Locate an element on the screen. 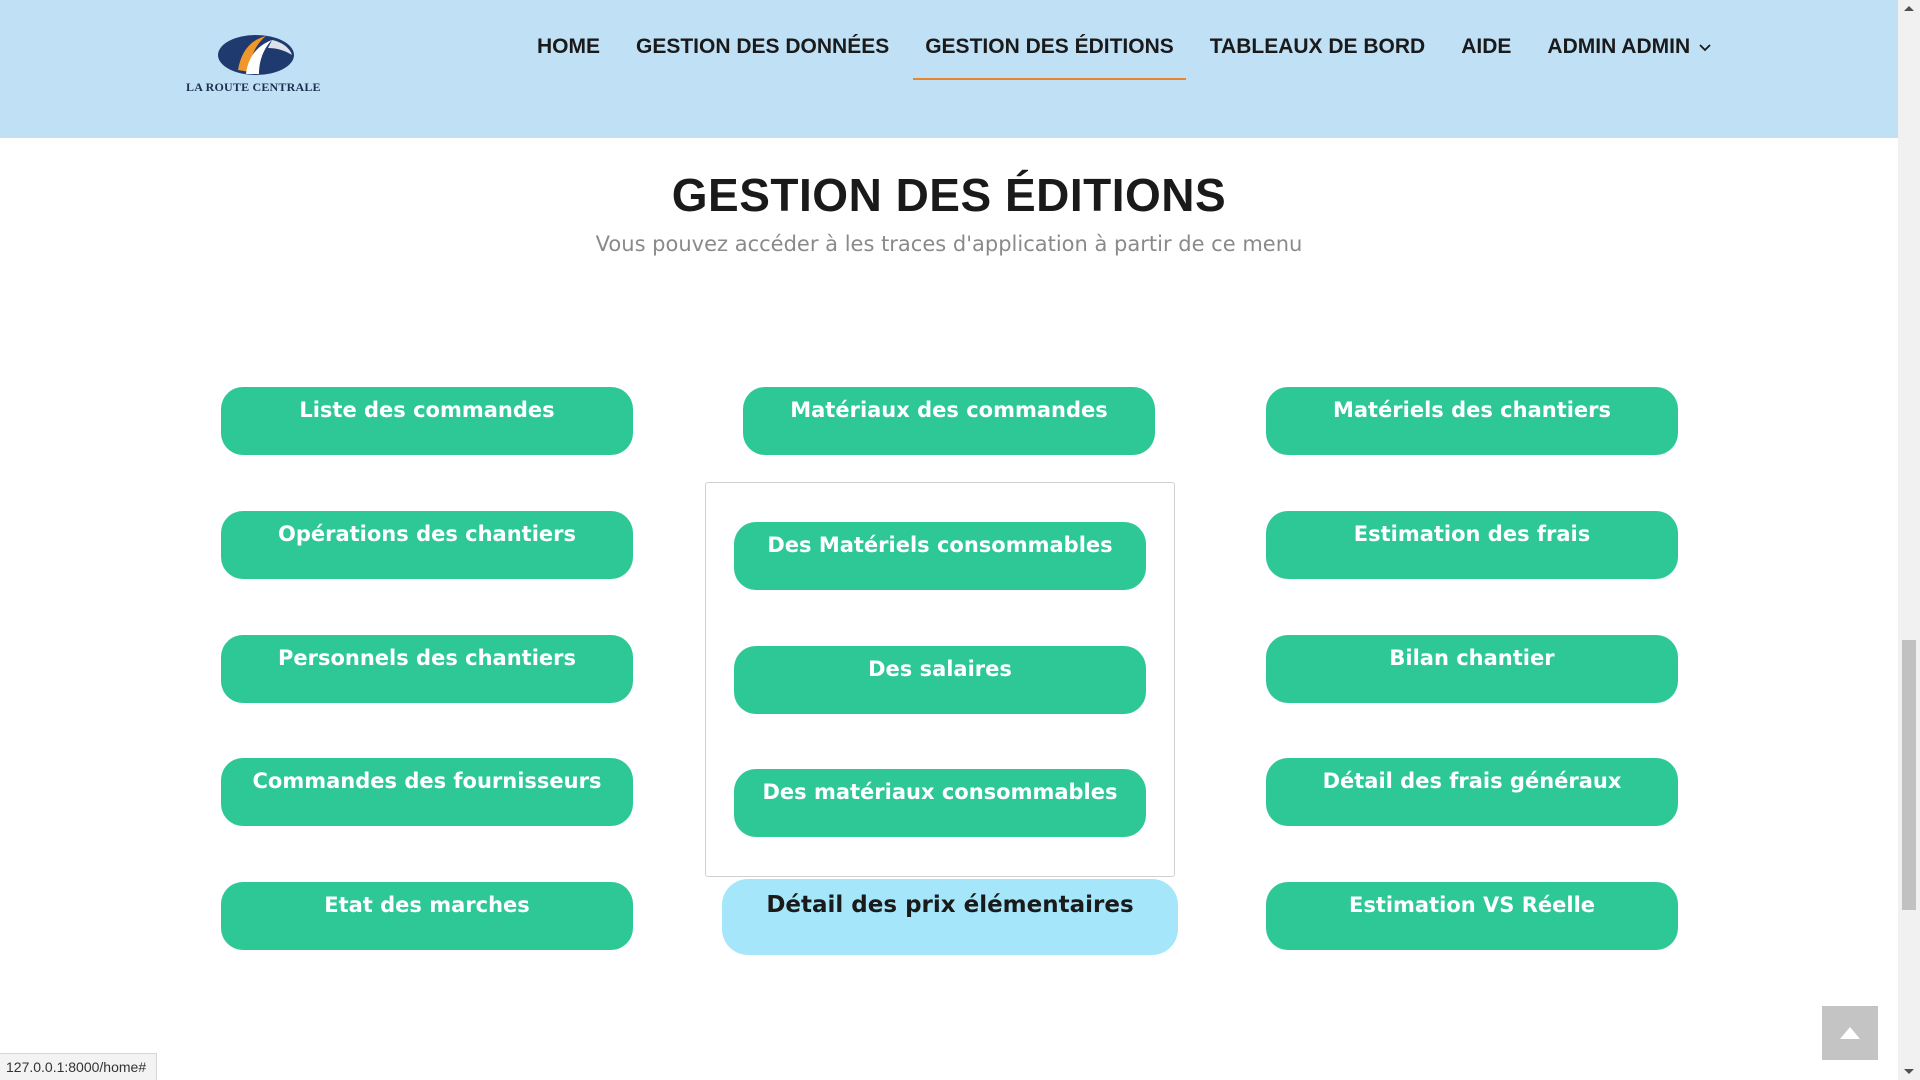 This screenshot has height=1080, width=1920. bilan-chantier-button: Bilan chantier is located at coordinates (1472, 669).